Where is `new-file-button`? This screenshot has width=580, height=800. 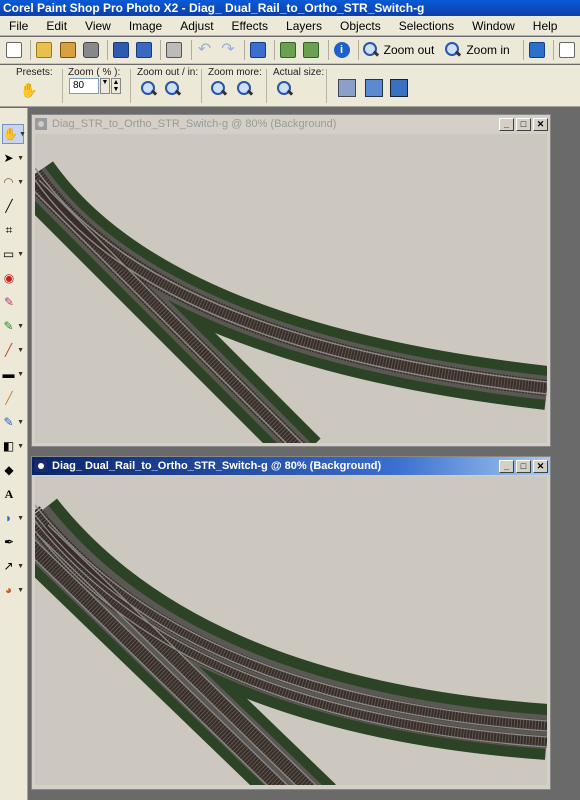
new-file-button is located at coordinates (14, 50).